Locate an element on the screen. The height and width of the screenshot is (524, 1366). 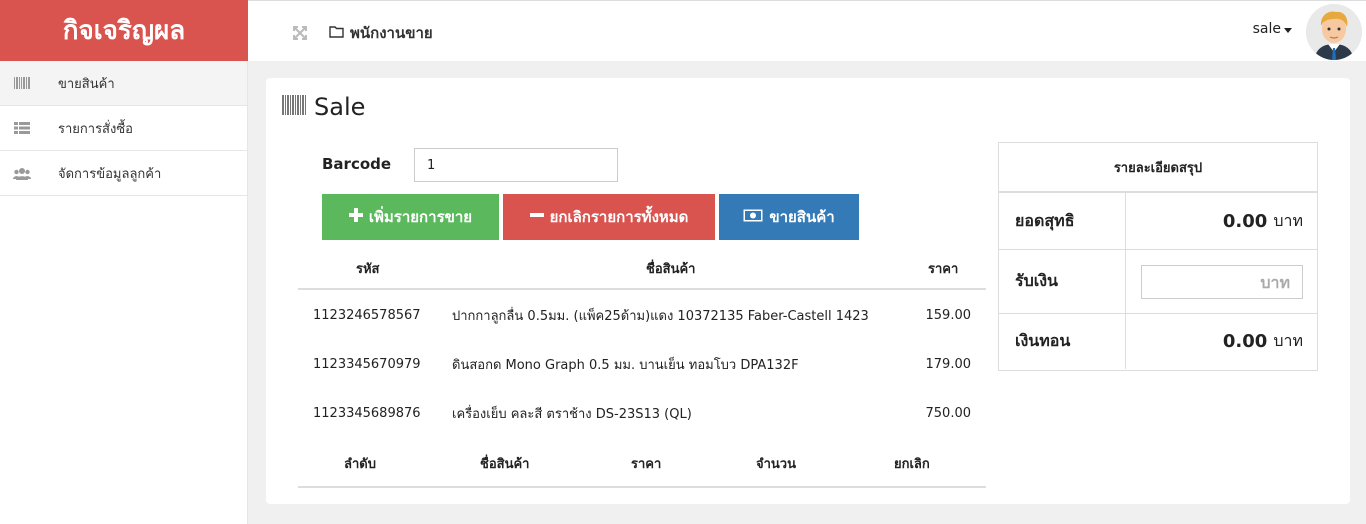
product-price: 750.00 is located at coordinates (948, 413).